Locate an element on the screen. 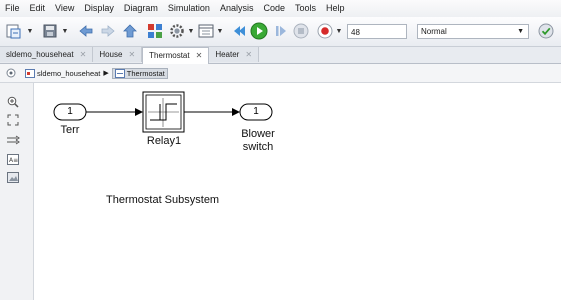 The height and width of the screenshot is (300, 561). model-advisor-button is located at coordinates (546, 31).